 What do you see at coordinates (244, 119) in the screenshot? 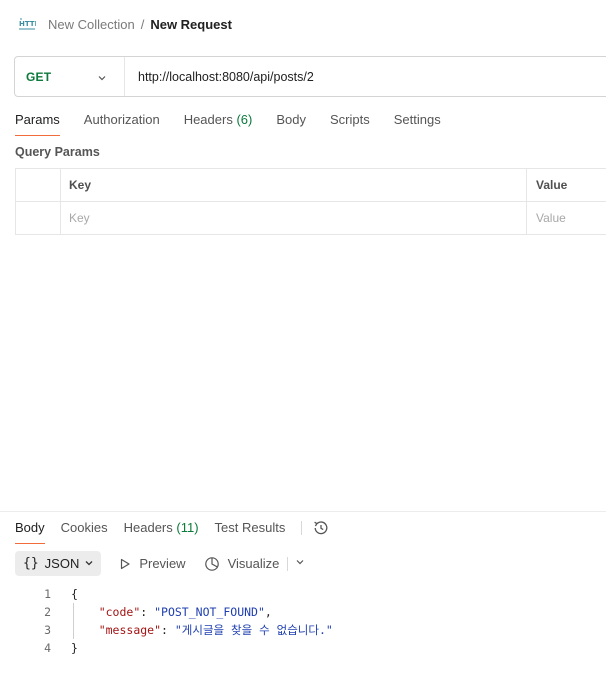
I see `headers-count-badge: (6)` at bounding box center [244, 119].